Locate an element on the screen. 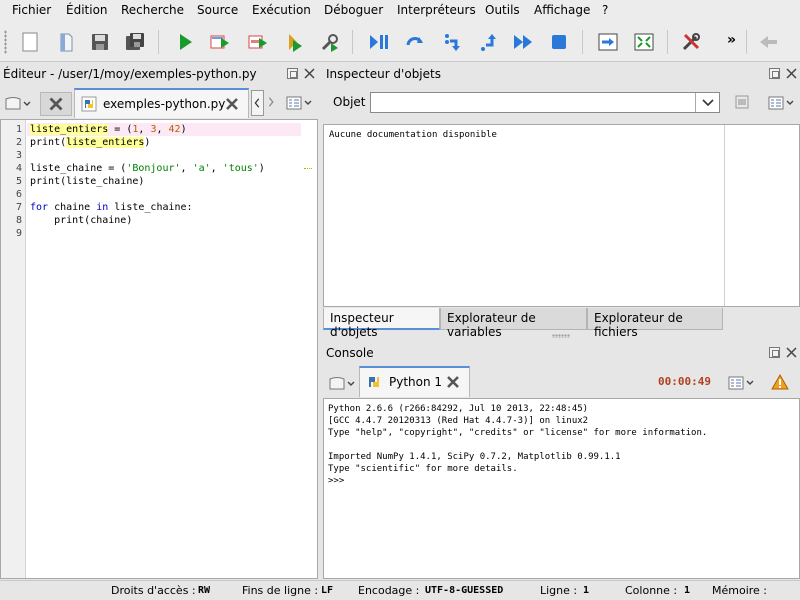  column-value: 1 is located at coordinates (687, 590).